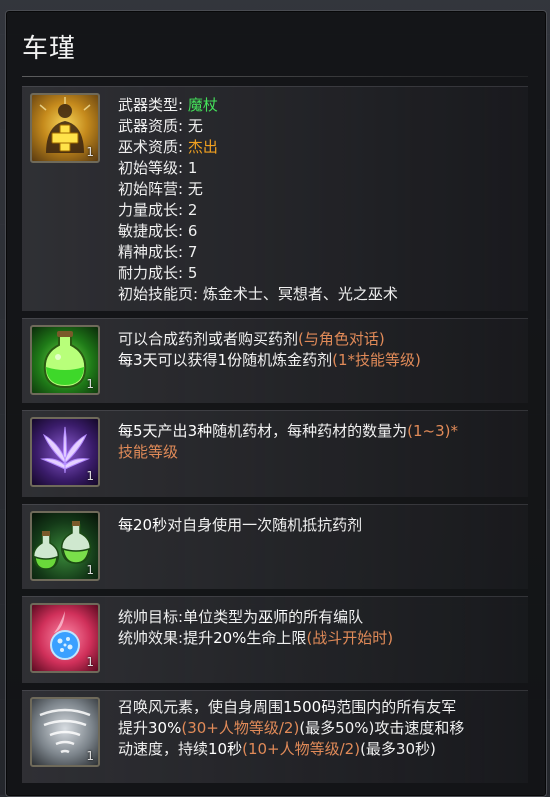 The width and height of the screenshot is (550, 797). Describe the element at coordinates (158, 252) in the screenshot. I see `info-line: 精神成长: 7` at that location.